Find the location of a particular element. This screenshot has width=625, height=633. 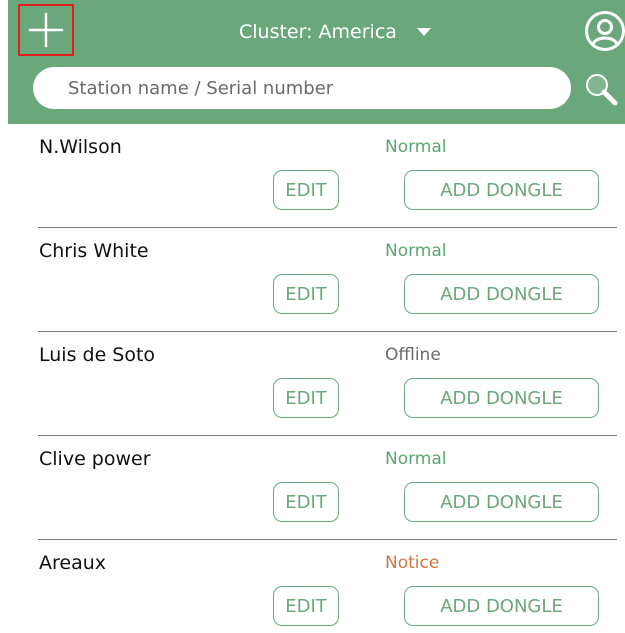

search-input is located at coordinates (308, 88).